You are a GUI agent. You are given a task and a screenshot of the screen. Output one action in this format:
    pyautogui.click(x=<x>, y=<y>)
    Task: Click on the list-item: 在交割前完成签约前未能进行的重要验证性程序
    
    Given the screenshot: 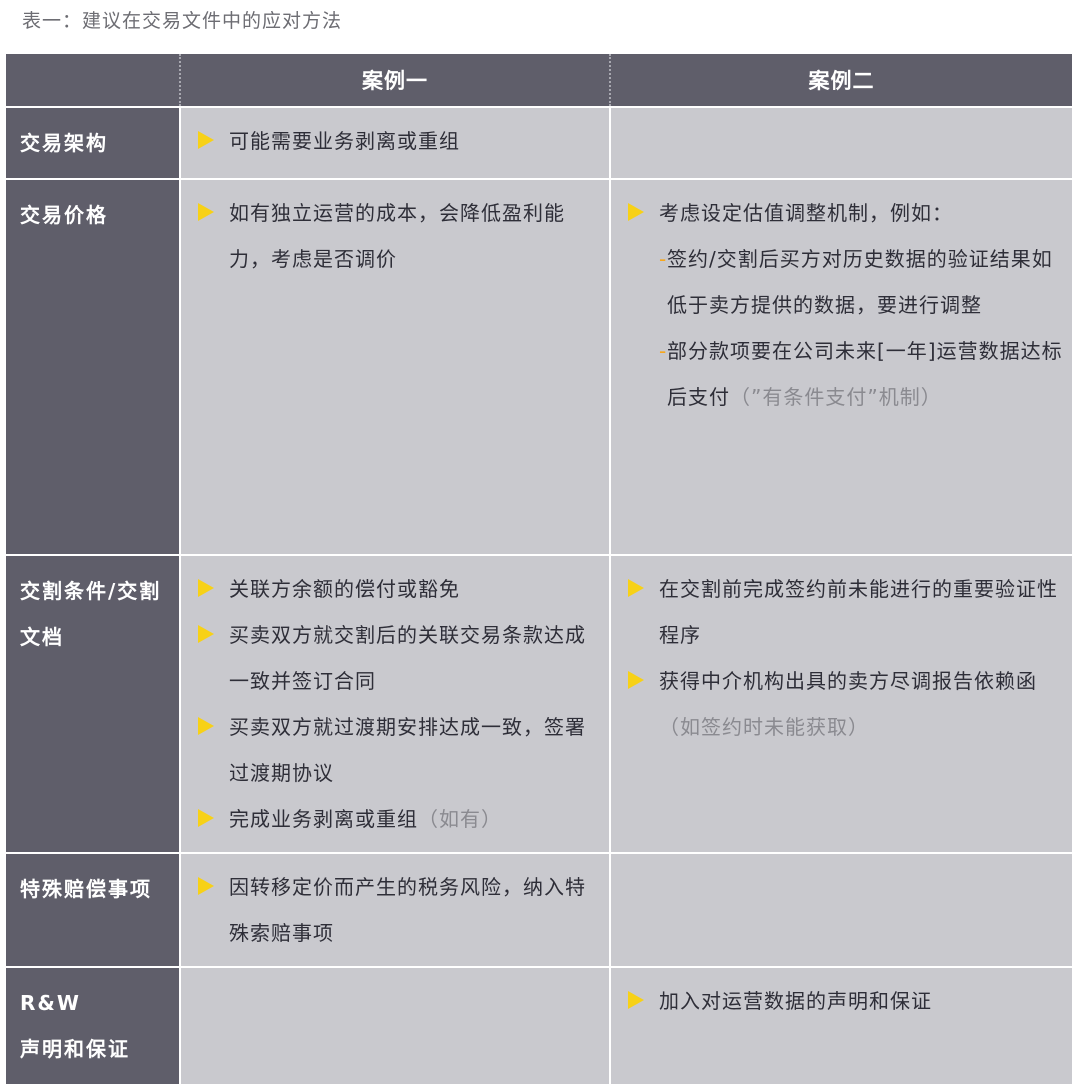 What is the action you would take?
    pyautogui.click(x=837, y=612)
    